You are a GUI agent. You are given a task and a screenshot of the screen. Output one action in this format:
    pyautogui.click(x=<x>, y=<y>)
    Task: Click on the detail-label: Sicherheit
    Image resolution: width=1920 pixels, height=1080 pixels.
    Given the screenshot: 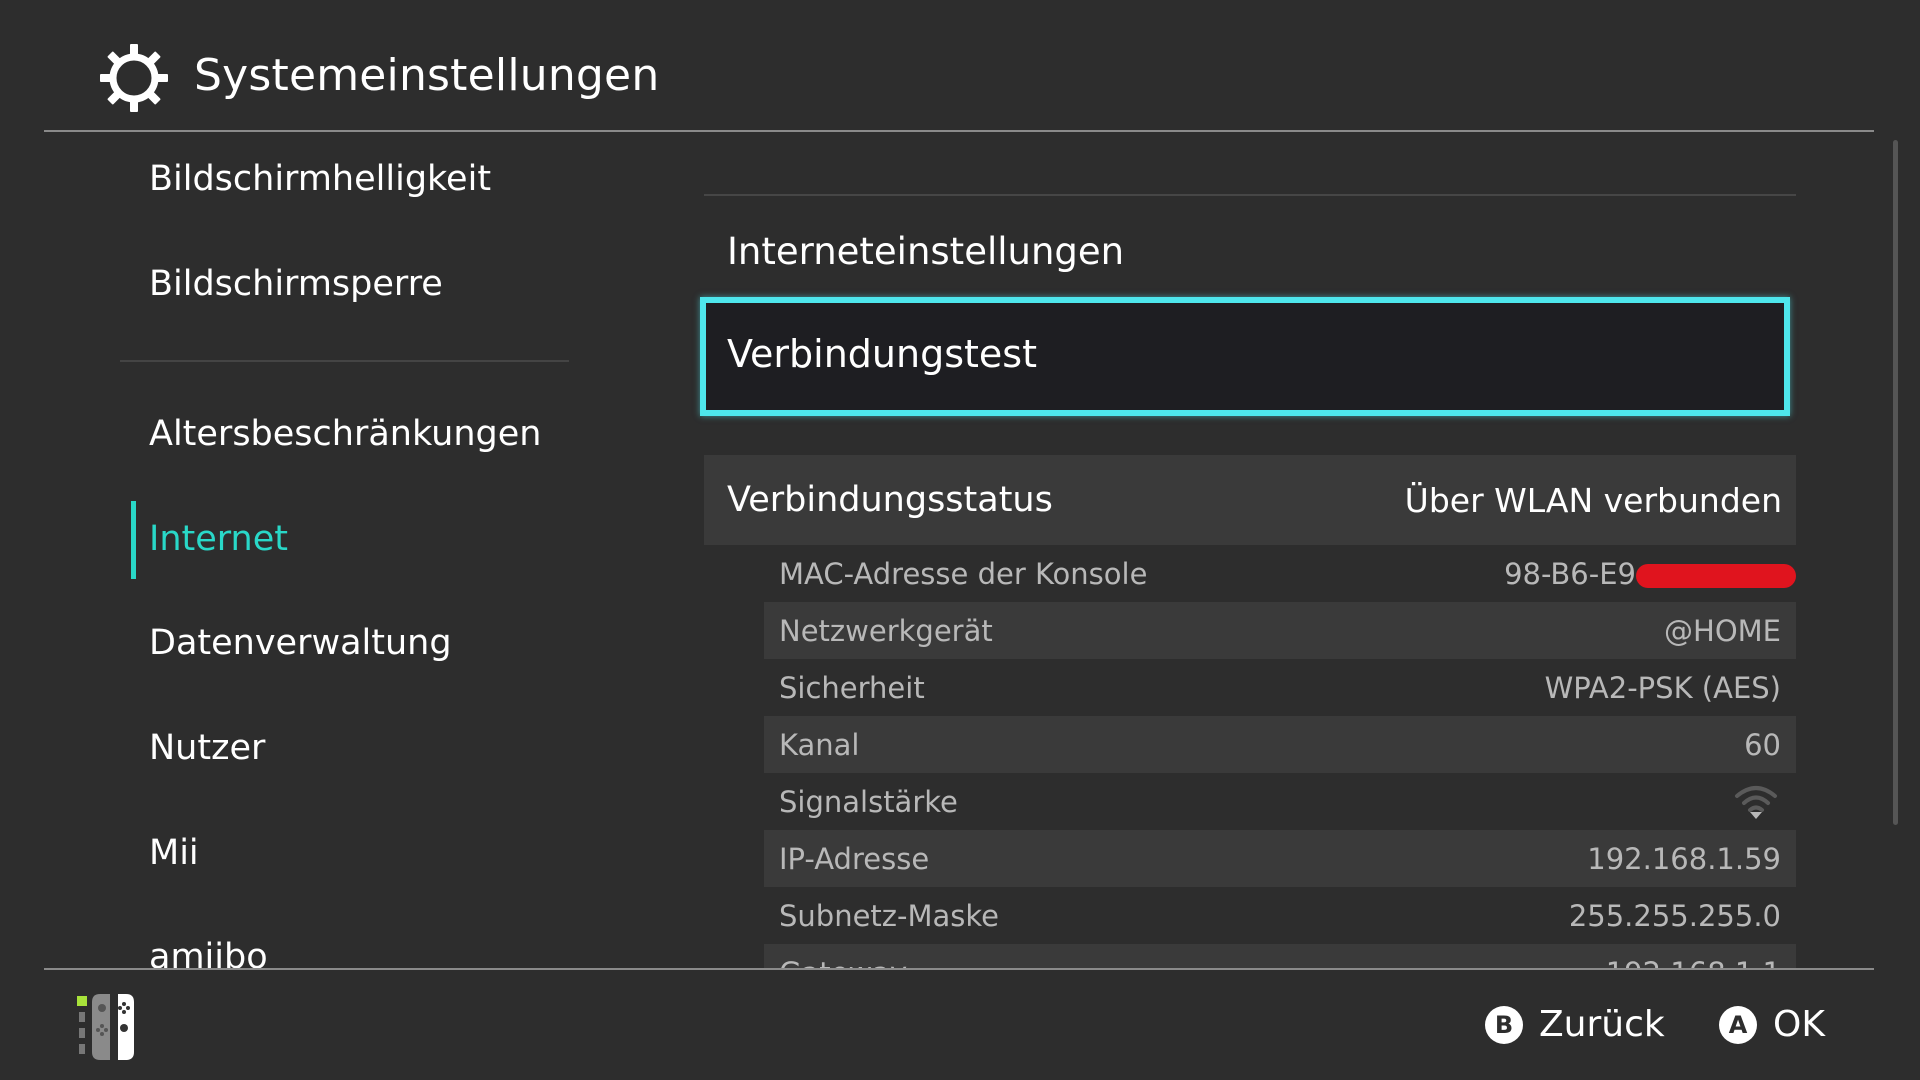 What is the action you would take?
    pyautogui.click(x=852, y=688)
    